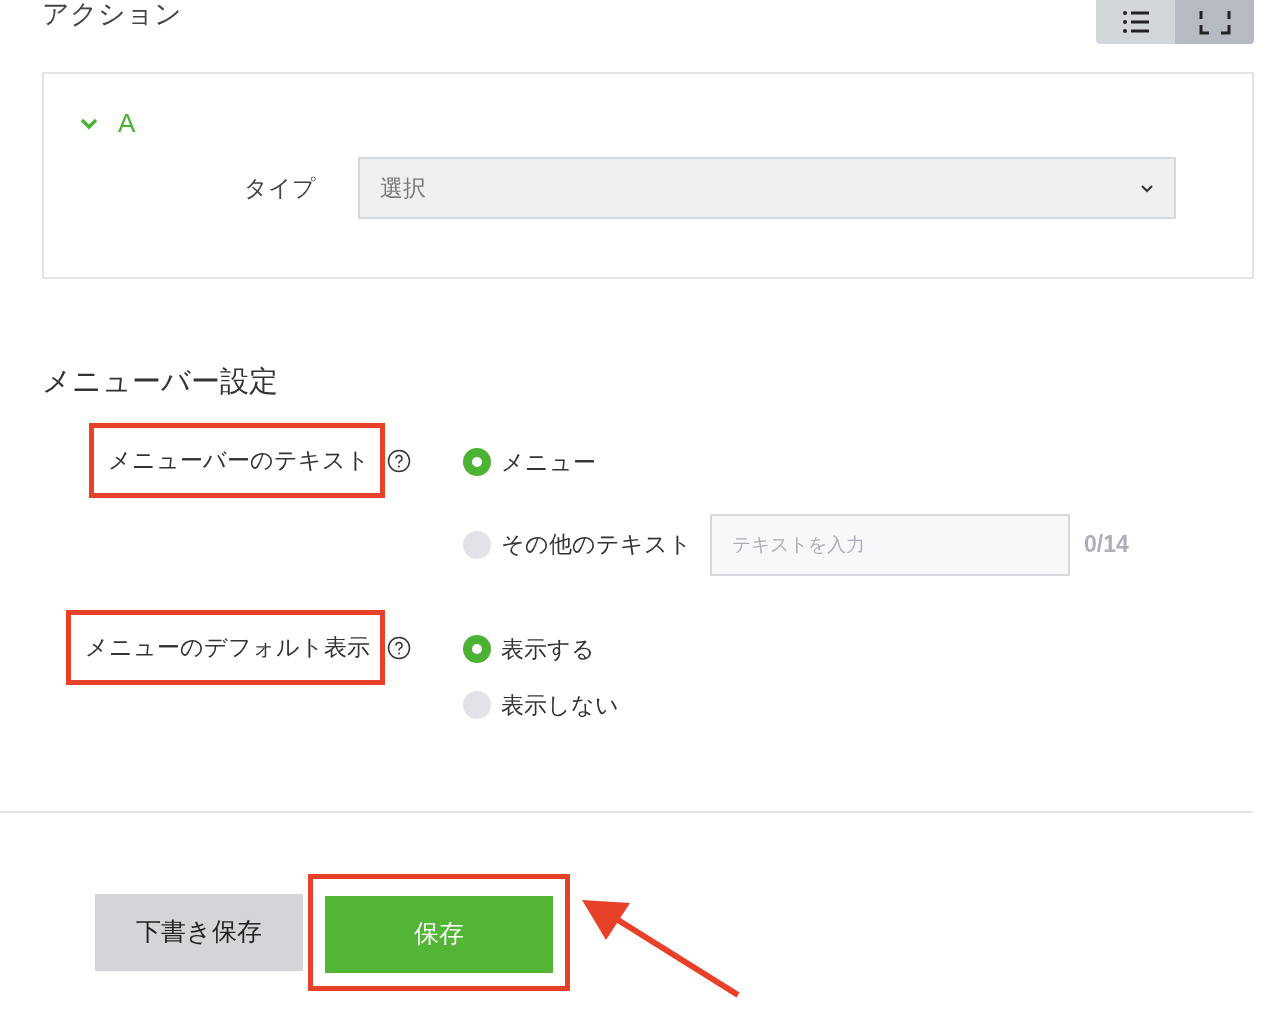 The width and height of the screenshot is (1280, 1019). I want to click on list-icon, so click(1135, 22).